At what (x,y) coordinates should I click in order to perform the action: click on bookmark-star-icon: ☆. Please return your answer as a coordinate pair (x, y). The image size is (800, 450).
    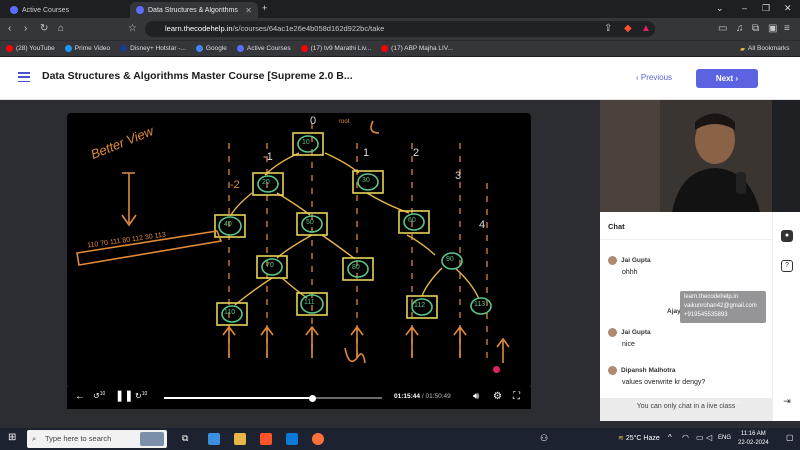
    Looking at the image, I should click on (132, 28).